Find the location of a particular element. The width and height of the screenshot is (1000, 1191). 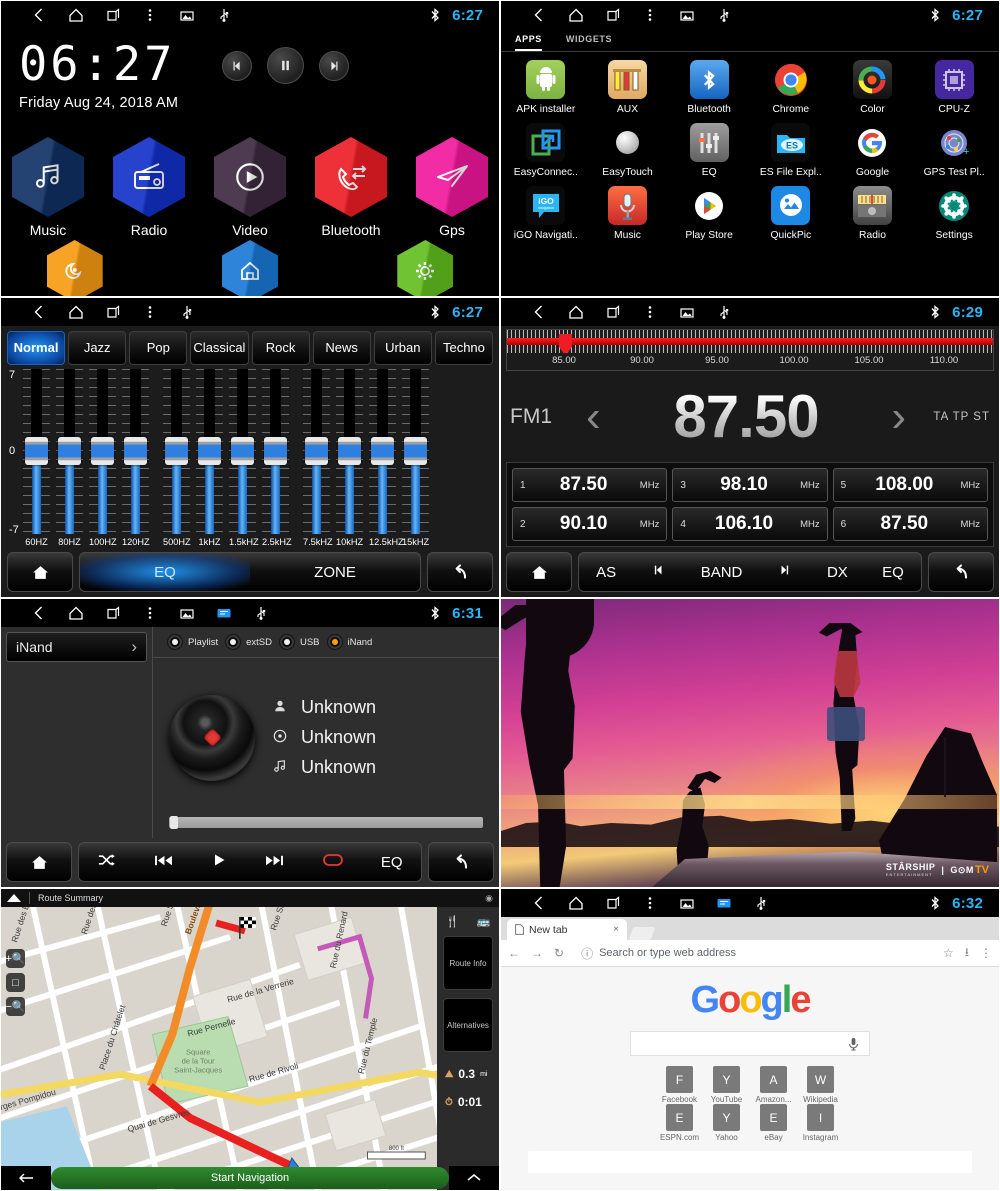

home-tile-bluetooth: Bluetooth is located at coordinates (351, 187).